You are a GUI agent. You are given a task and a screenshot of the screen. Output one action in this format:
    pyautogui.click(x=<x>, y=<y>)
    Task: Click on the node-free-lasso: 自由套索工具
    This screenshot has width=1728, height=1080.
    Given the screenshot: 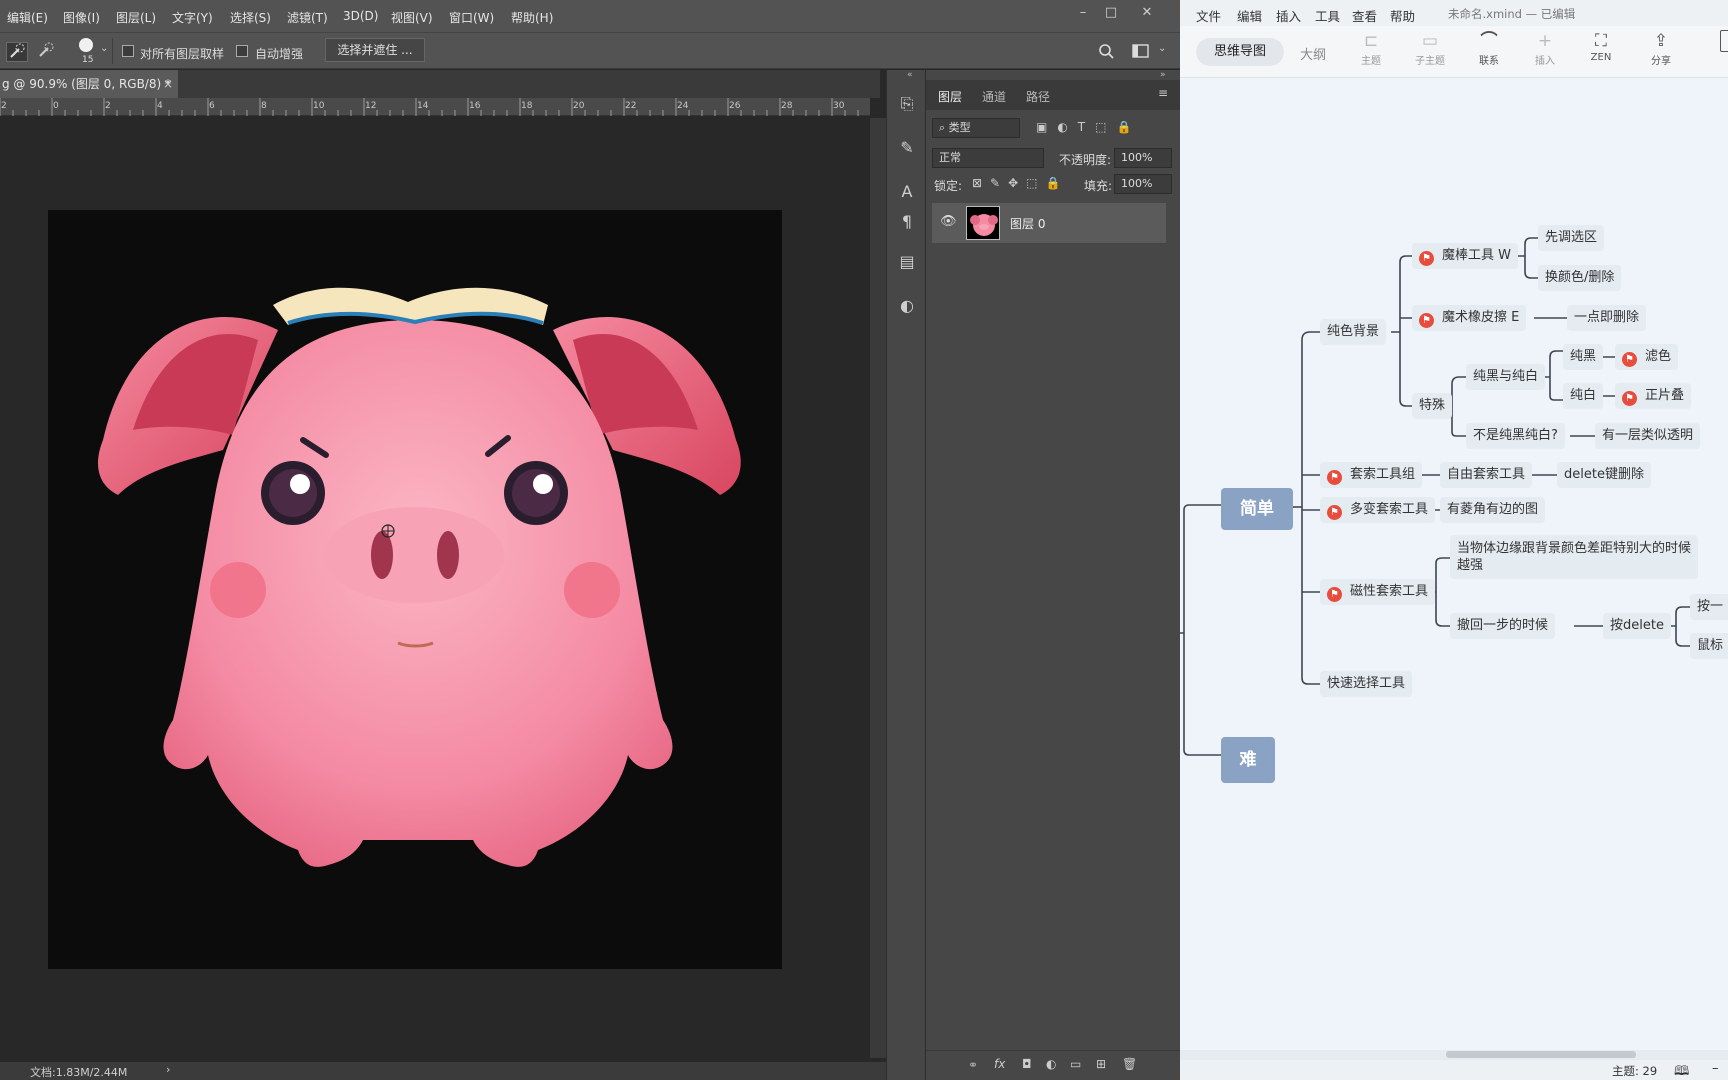 What is the action you would take?
    pyautogui.click(x=1486, y=475)
    